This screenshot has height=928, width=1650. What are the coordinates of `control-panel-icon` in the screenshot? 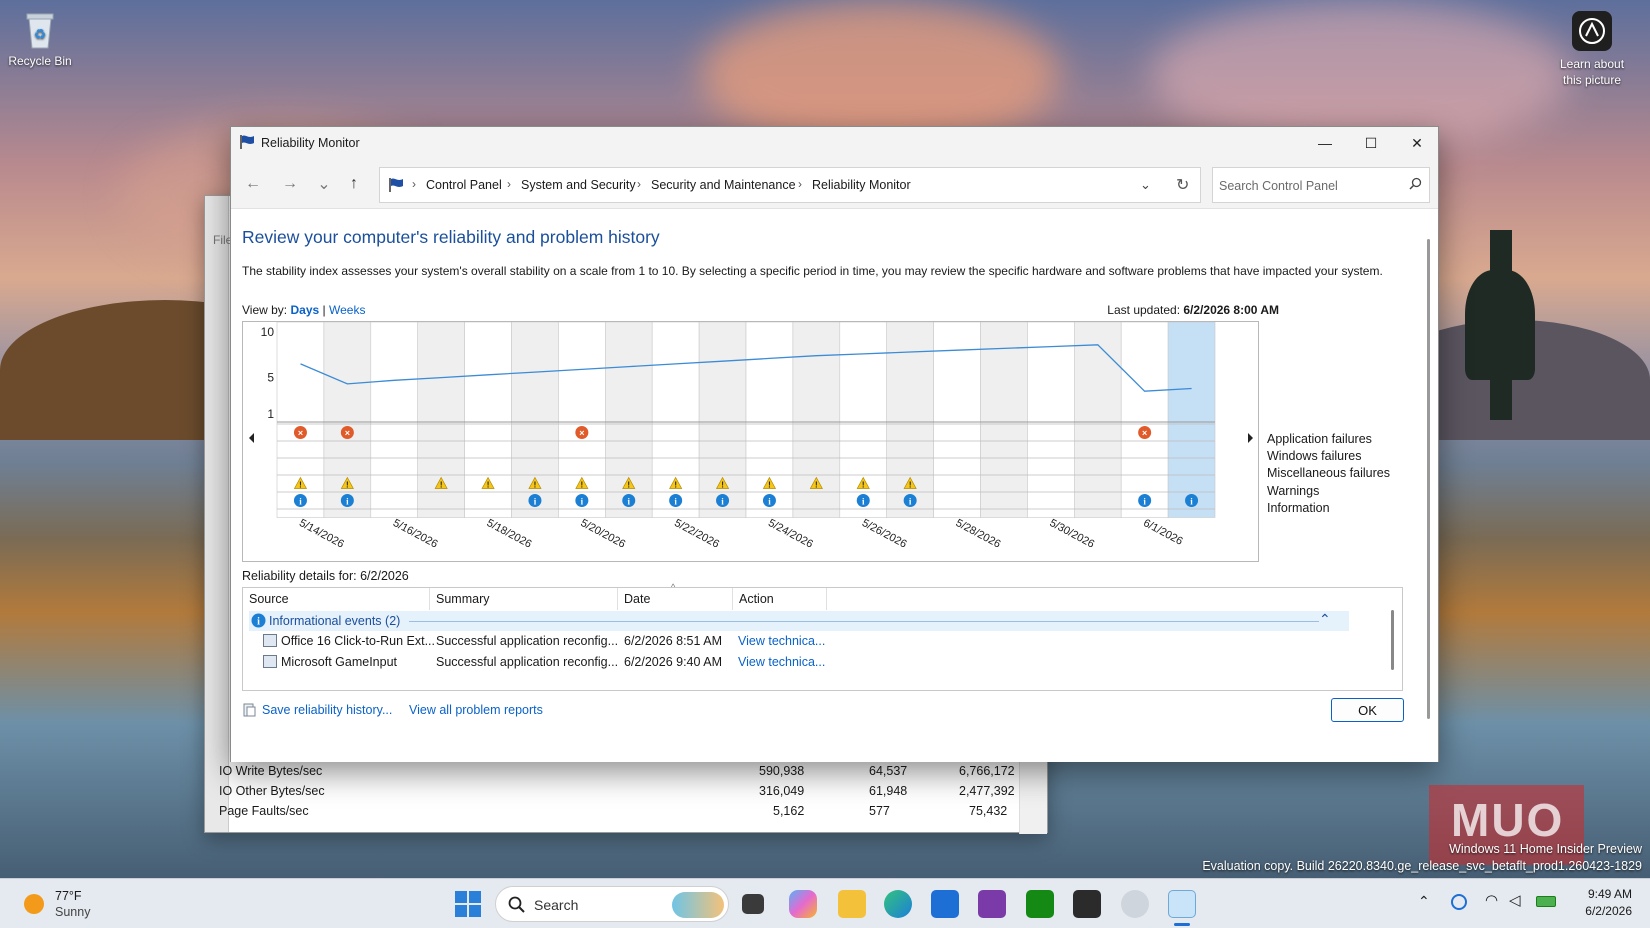 It's located at (397, 186).